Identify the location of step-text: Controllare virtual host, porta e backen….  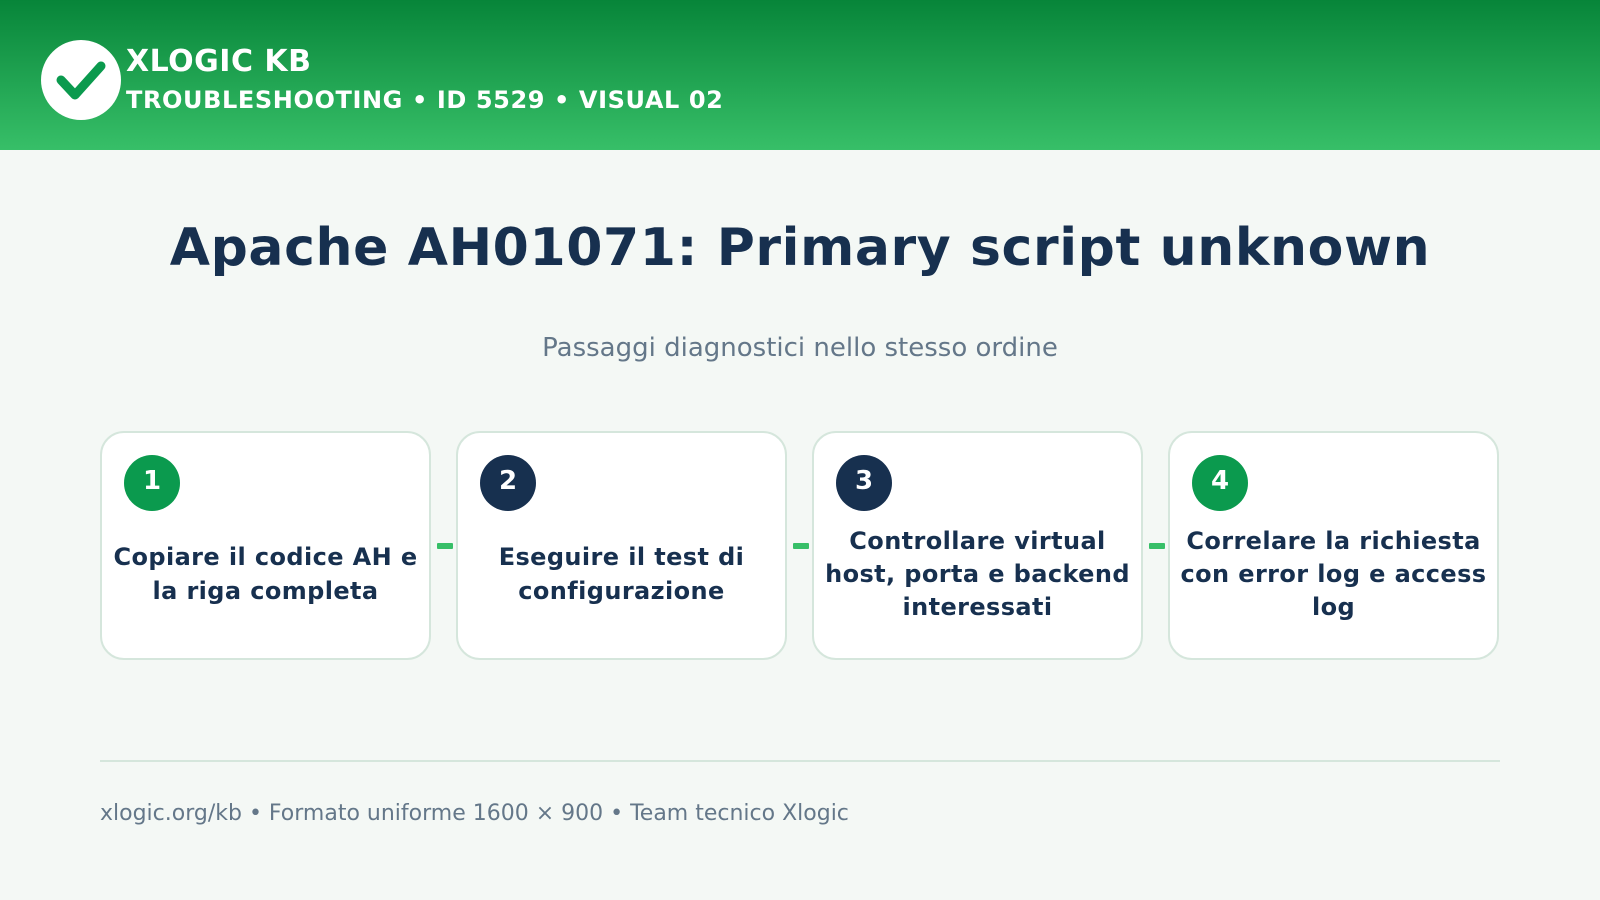
(977, 574).